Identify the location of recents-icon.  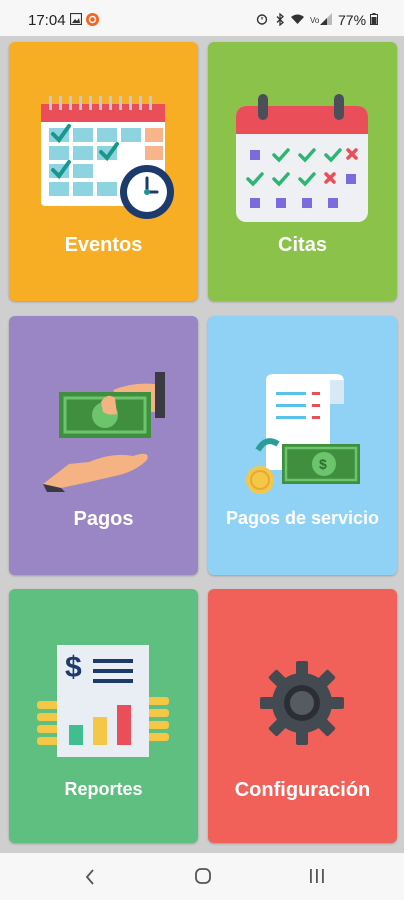
(317, 876).